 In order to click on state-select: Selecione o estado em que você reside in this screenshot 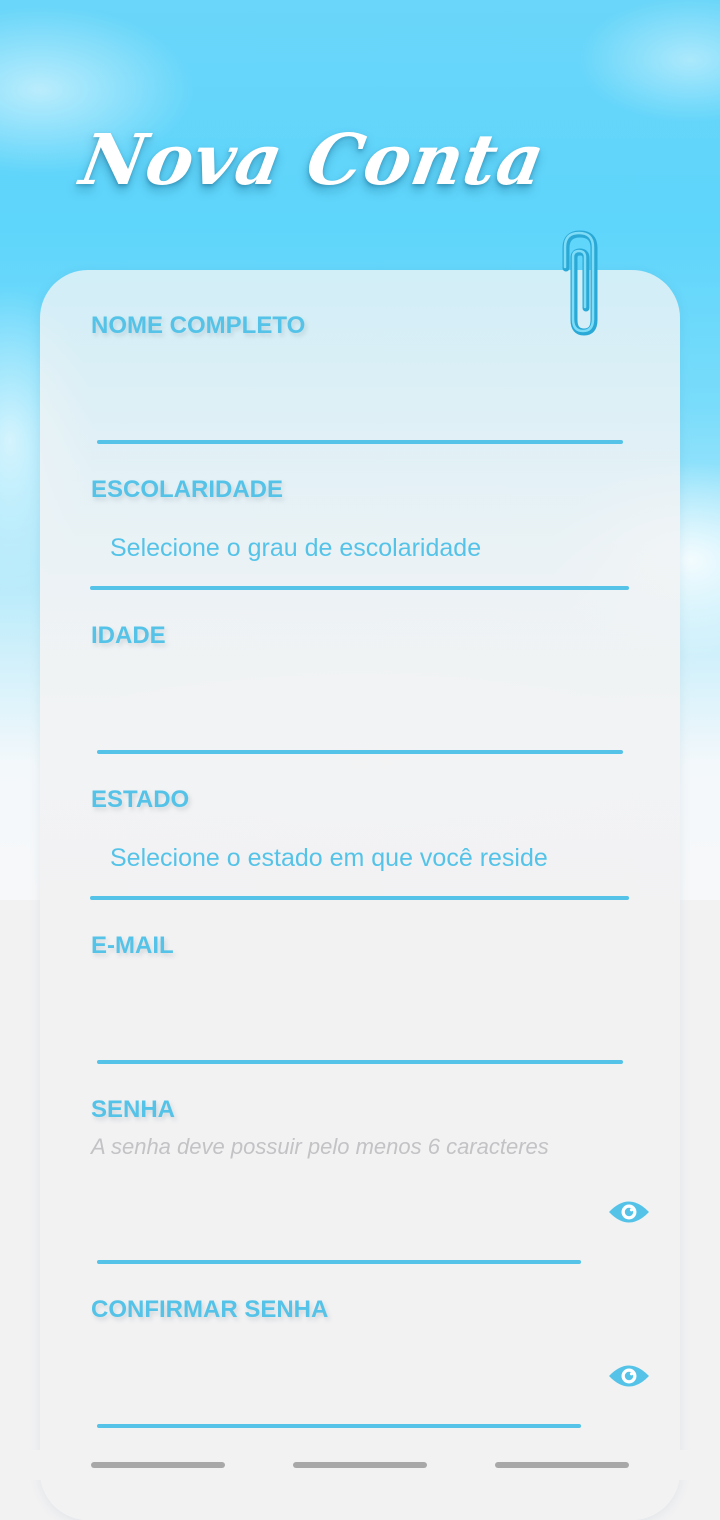, I will do `click(359, 865)`.